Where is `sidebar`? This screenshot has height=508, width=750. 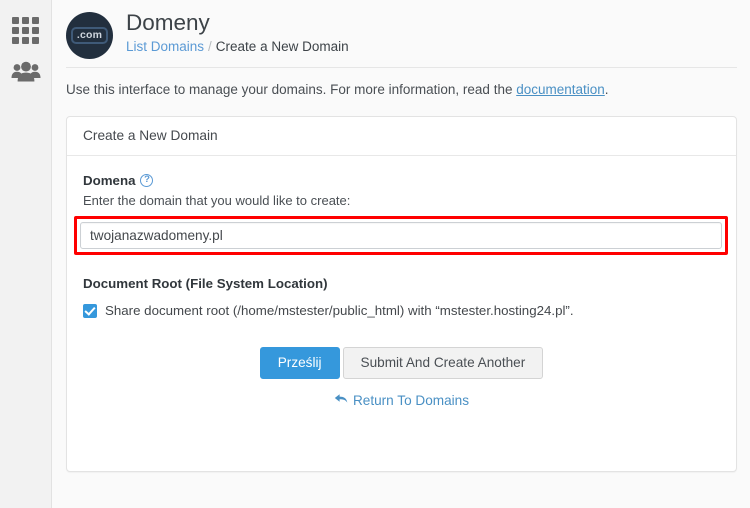
sidebar is located at coordinates (26, 254).